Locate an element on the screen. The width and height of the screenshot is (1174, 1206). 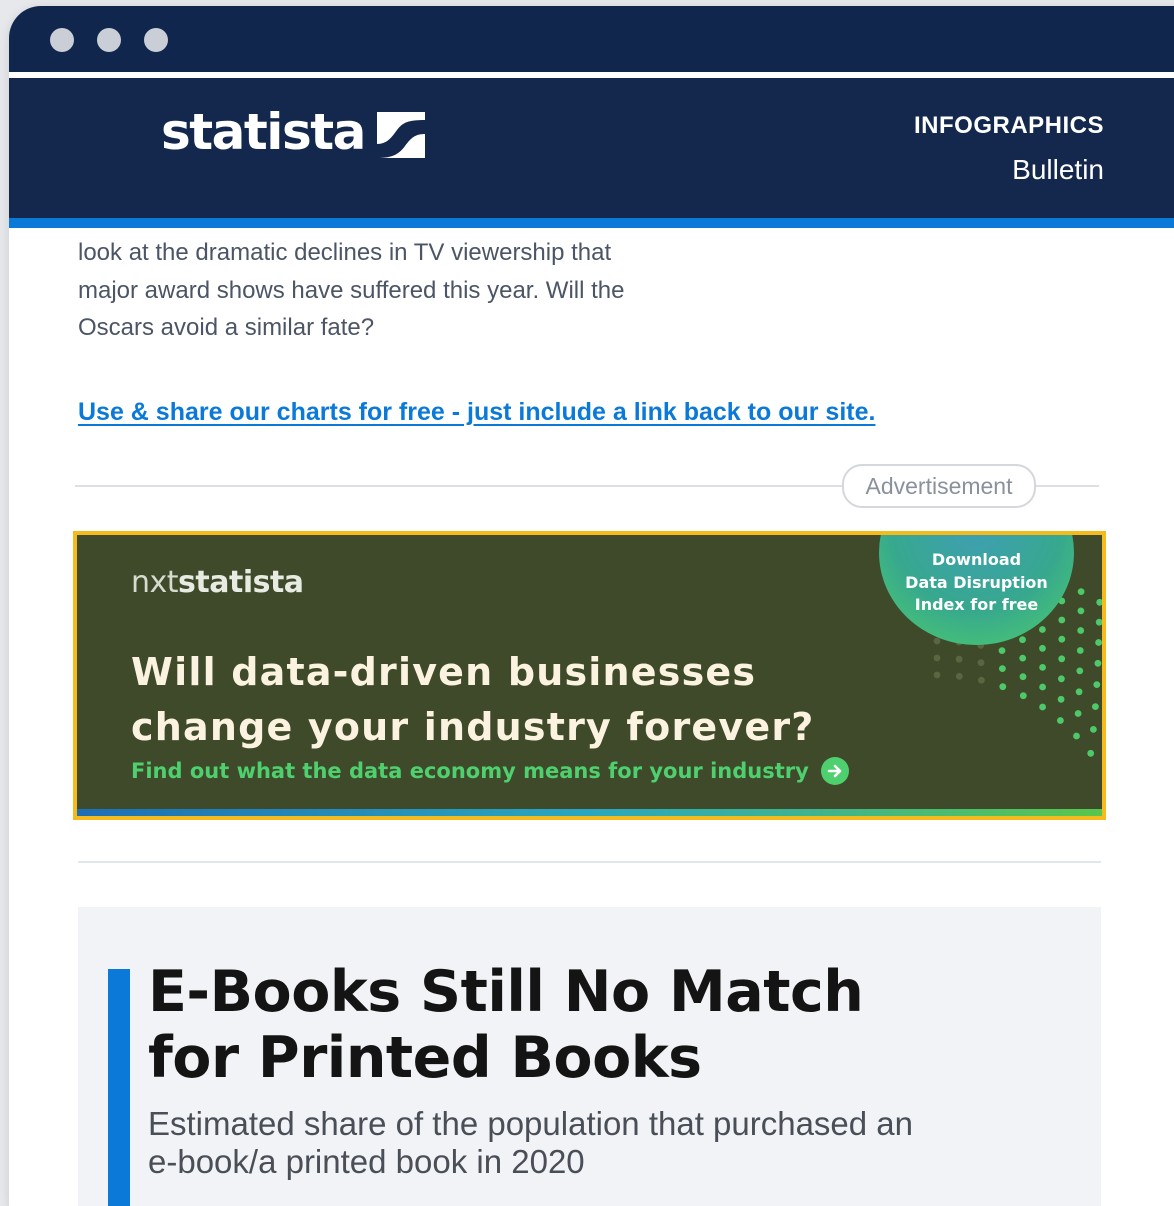
window-dot-minimize is located at coordinates (109, 40).